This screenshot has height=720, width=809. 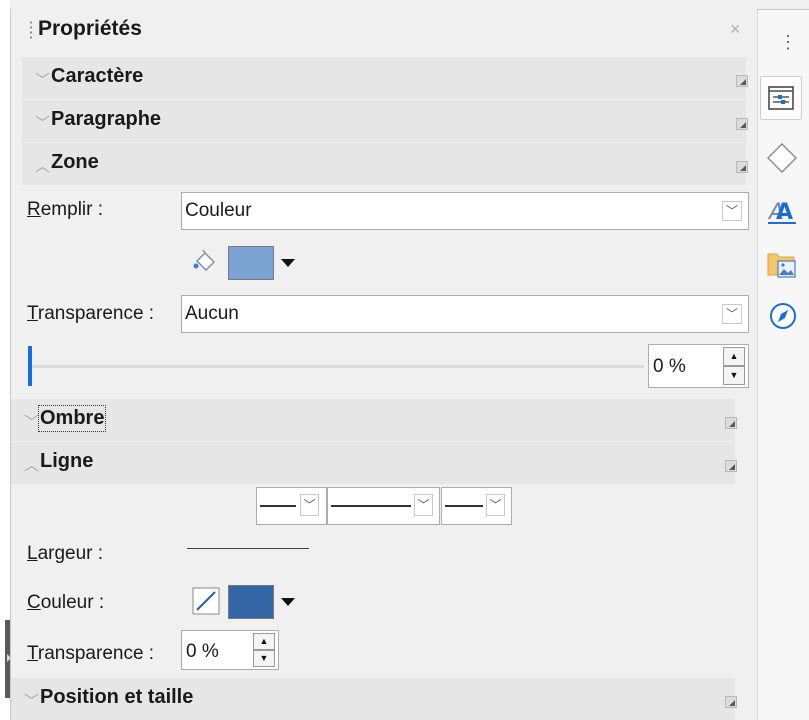 I want to click on tab-properties, so click(x=781, y=98).